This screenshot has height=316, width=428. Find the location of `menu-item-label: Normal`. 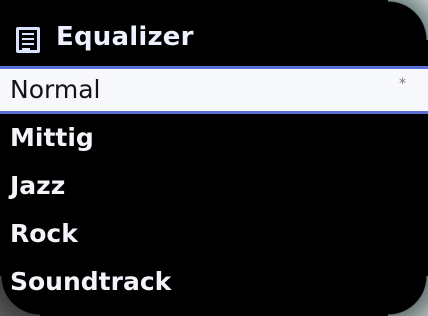

menu-item-label: Normal is located at coordinates (55, 89).